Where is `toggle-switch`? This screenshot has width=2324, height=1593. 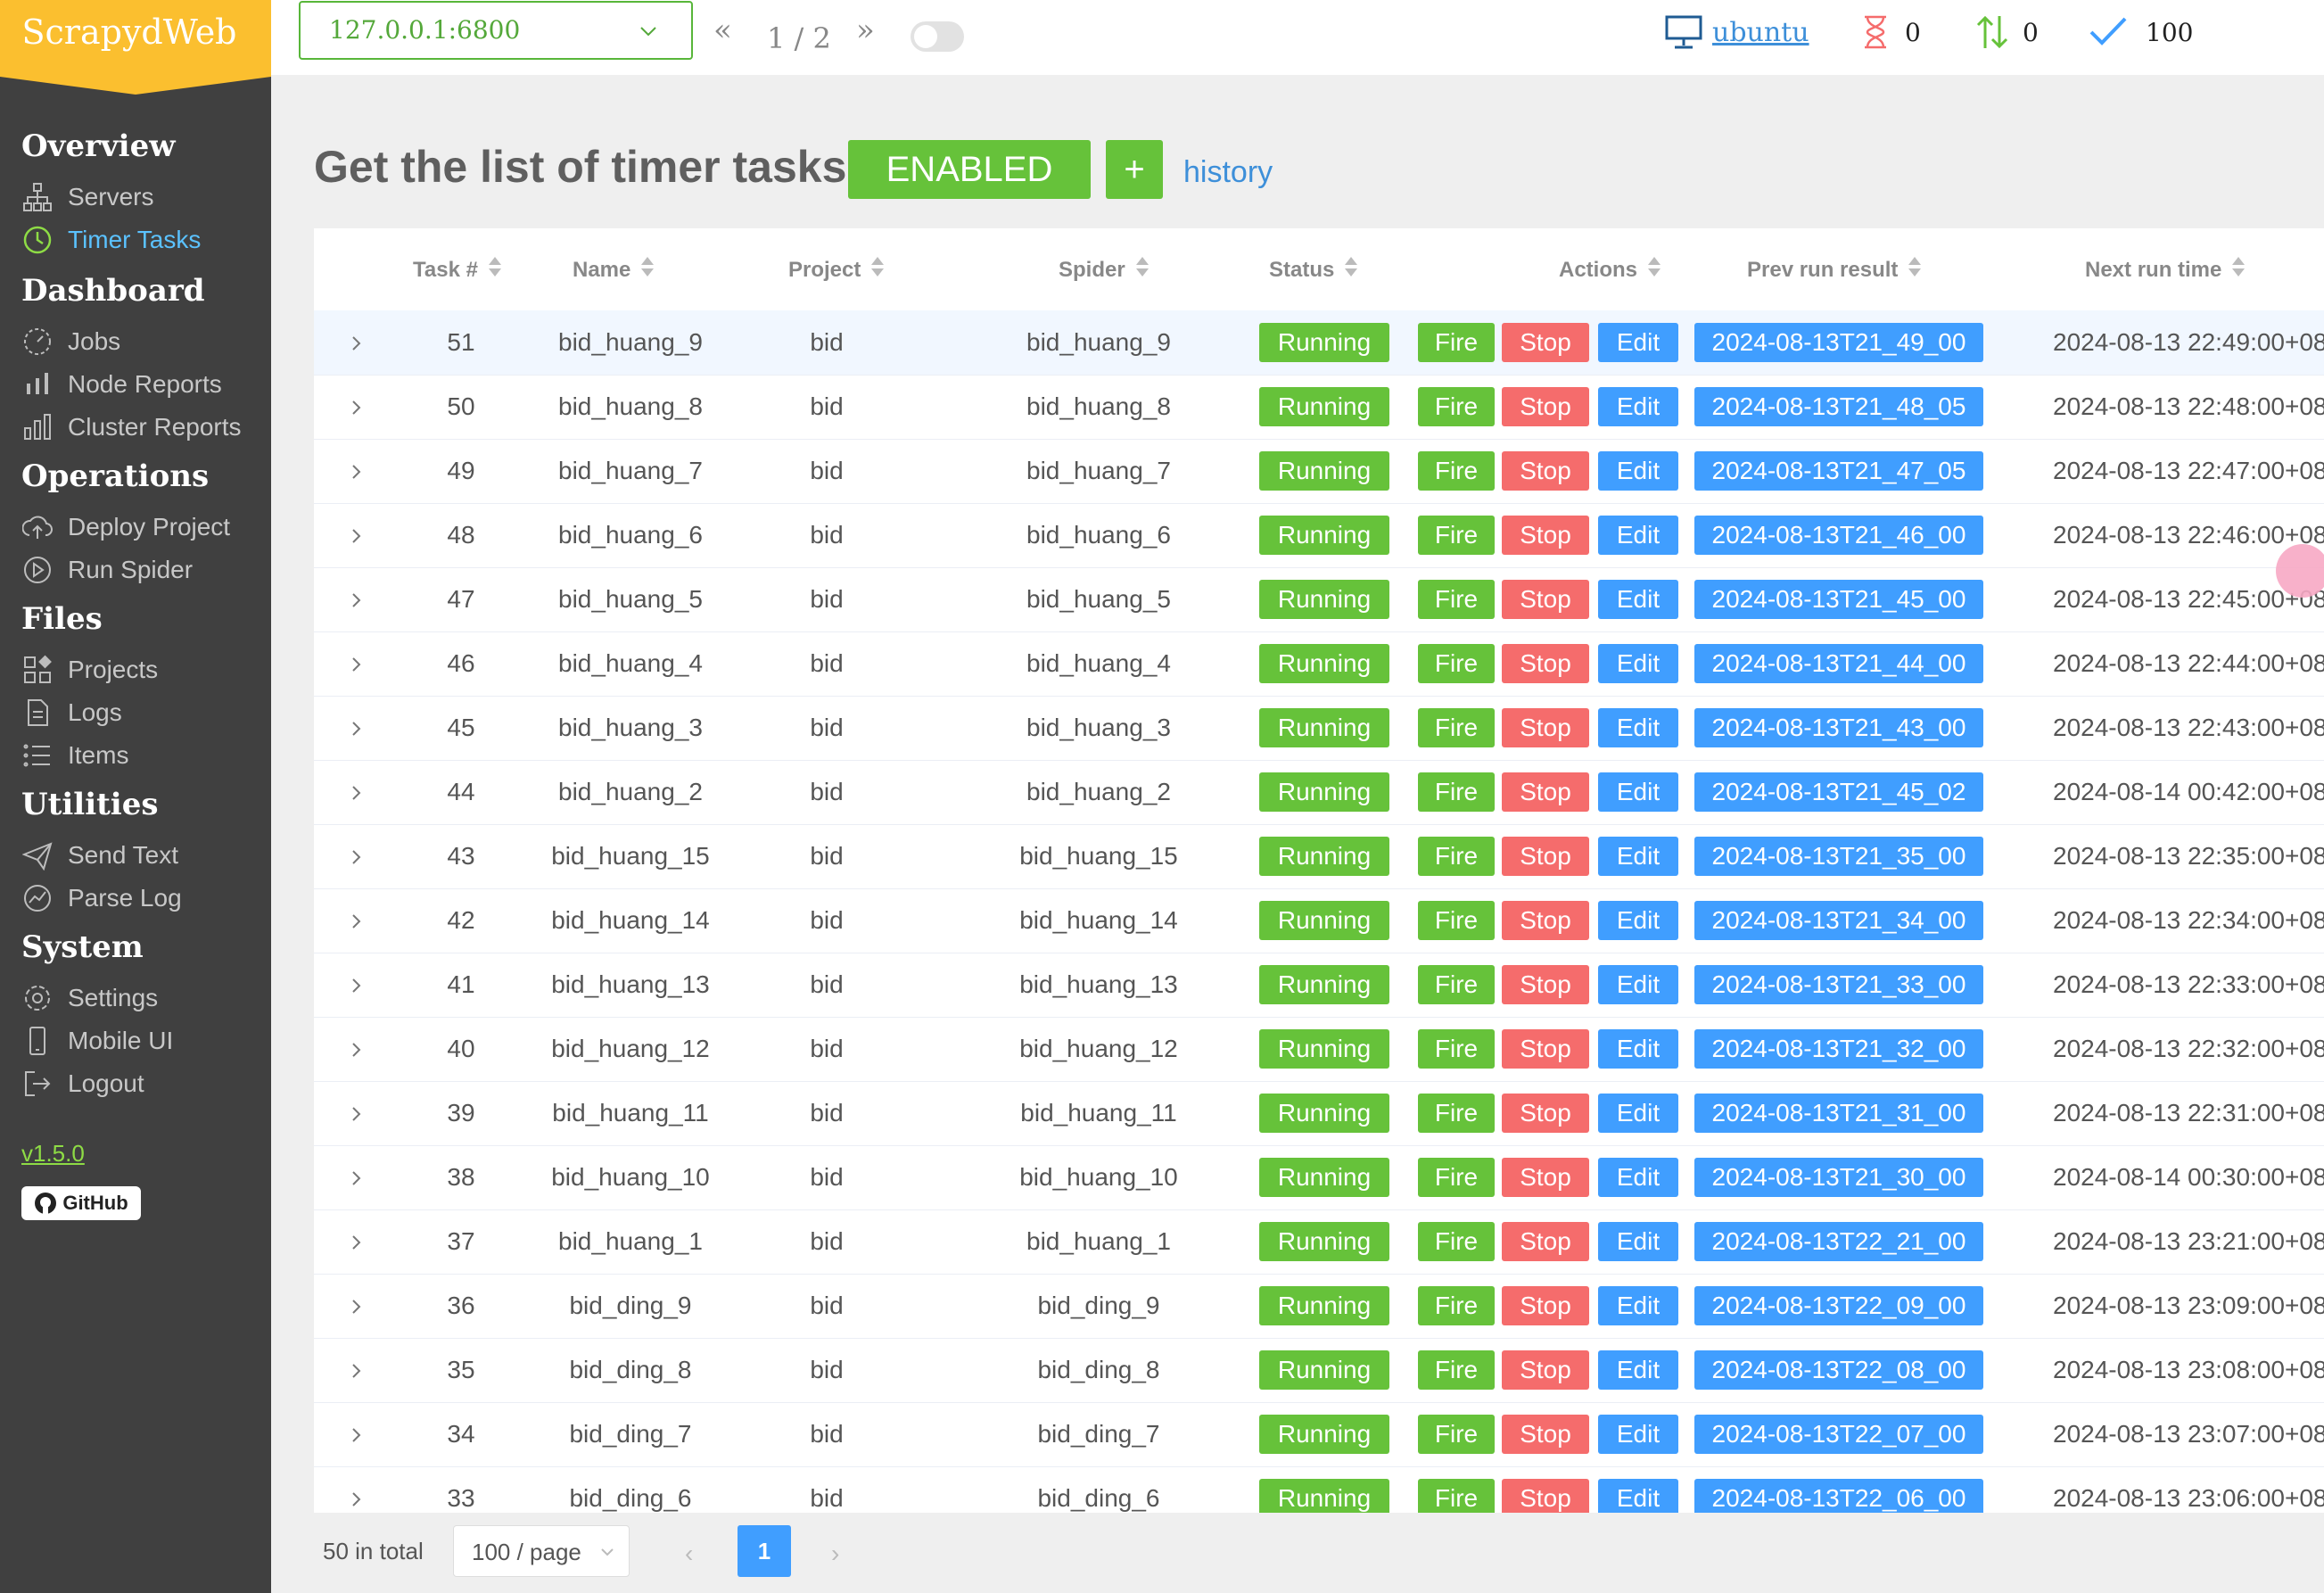 toggle-switch is located at coordinates (937, 36).